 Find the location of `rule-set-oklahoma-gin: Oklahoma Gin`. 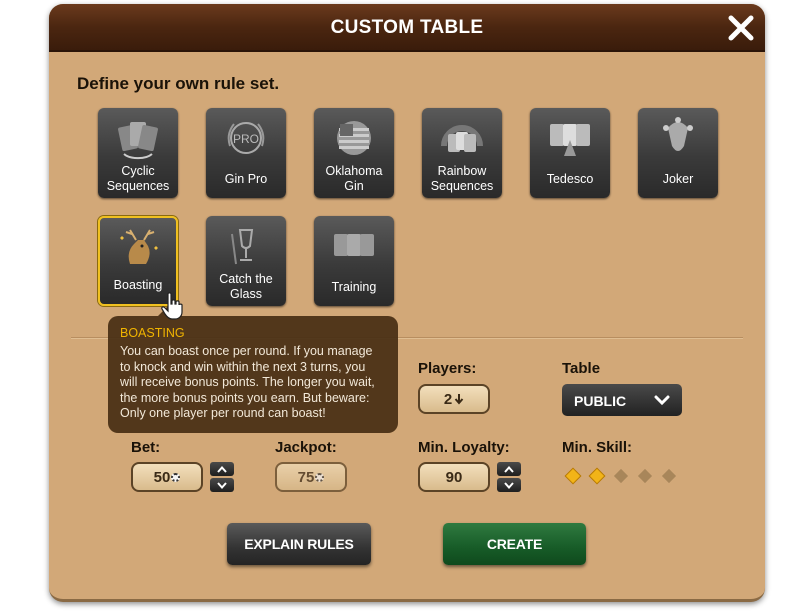

rule-set-oklahoma-gin: Oklahoma Gin is located at coordinates (354, 153).